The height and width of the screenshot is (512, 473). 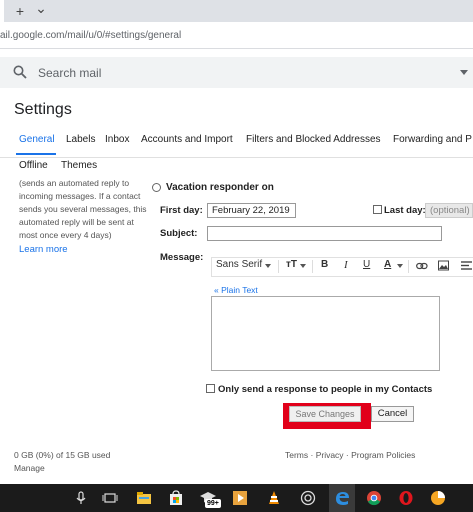 I want to click on tab-filters: Filters and Blocked Addresses, so click(x=313, y=139).